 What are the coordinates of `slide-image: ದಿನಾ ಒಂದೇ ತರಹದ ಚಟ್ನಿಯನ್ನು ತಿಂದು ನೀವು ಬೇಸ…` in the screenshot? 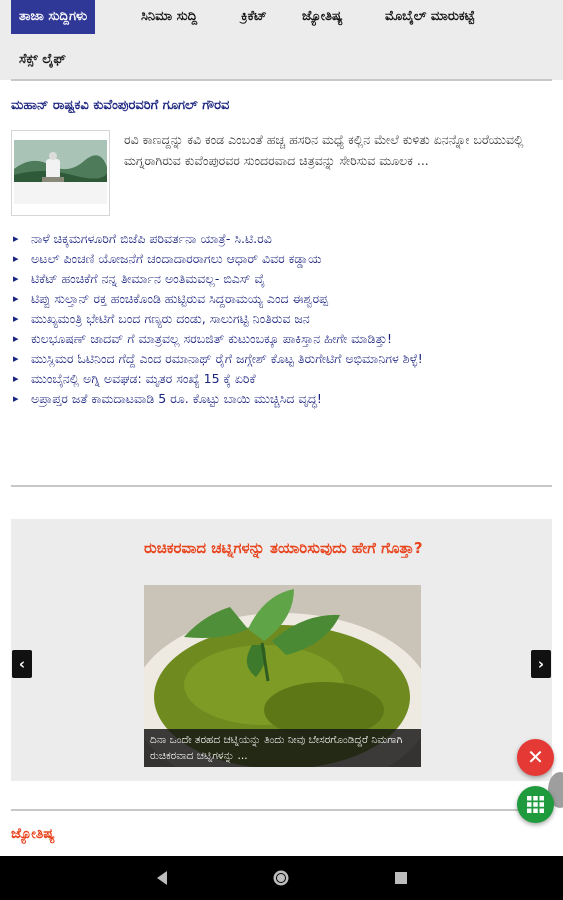 It's located at (282, 676).